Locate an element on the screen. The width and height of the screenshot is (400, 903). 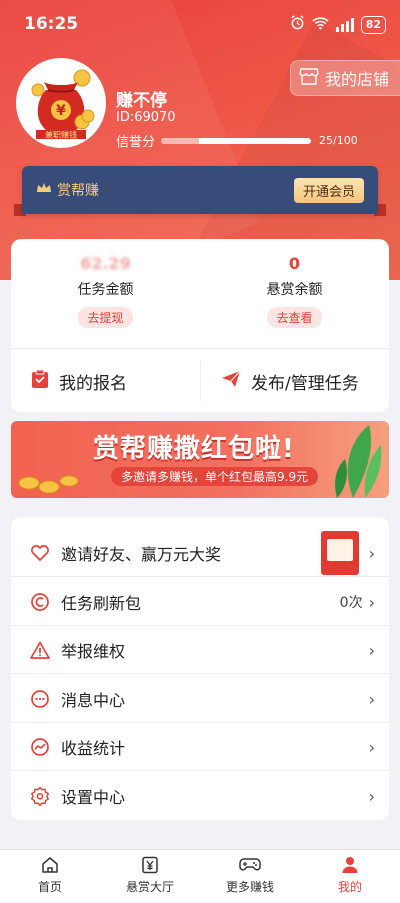
credit-count: 25/100 is located at coordinates (338, 140).